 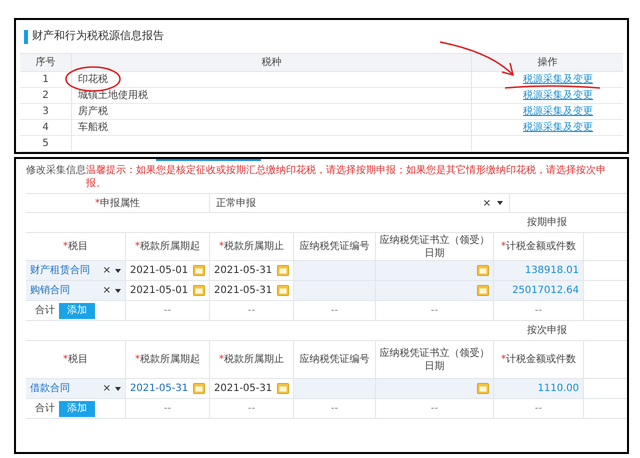 I want to click on tax-name: 房产税, so click(x=93, y=111).